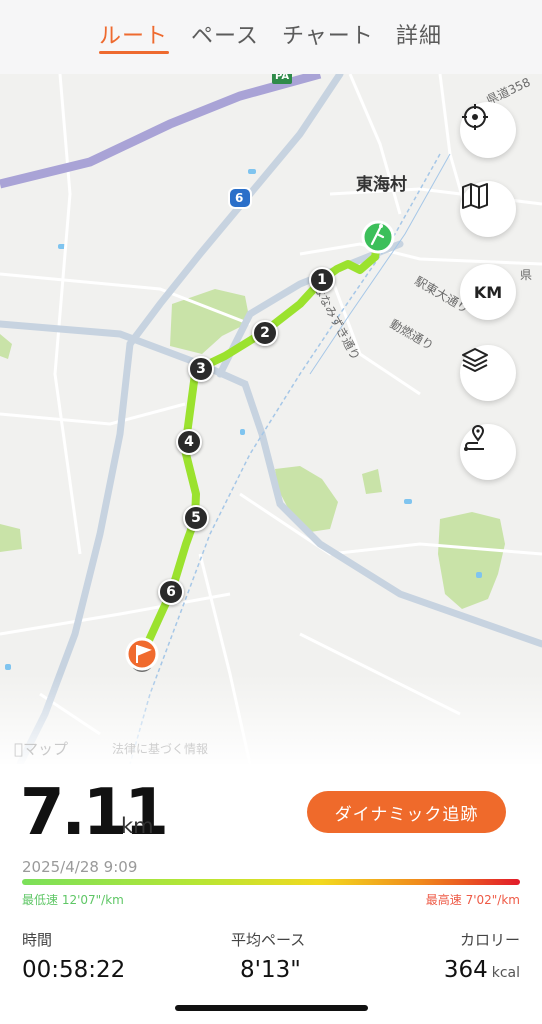 The height and width of the screenshot is (1024, 542). What do you see at coordinates (134, 52) in the screenshot?
I see `active-tab-indicator` at bounding box center [134, 52].